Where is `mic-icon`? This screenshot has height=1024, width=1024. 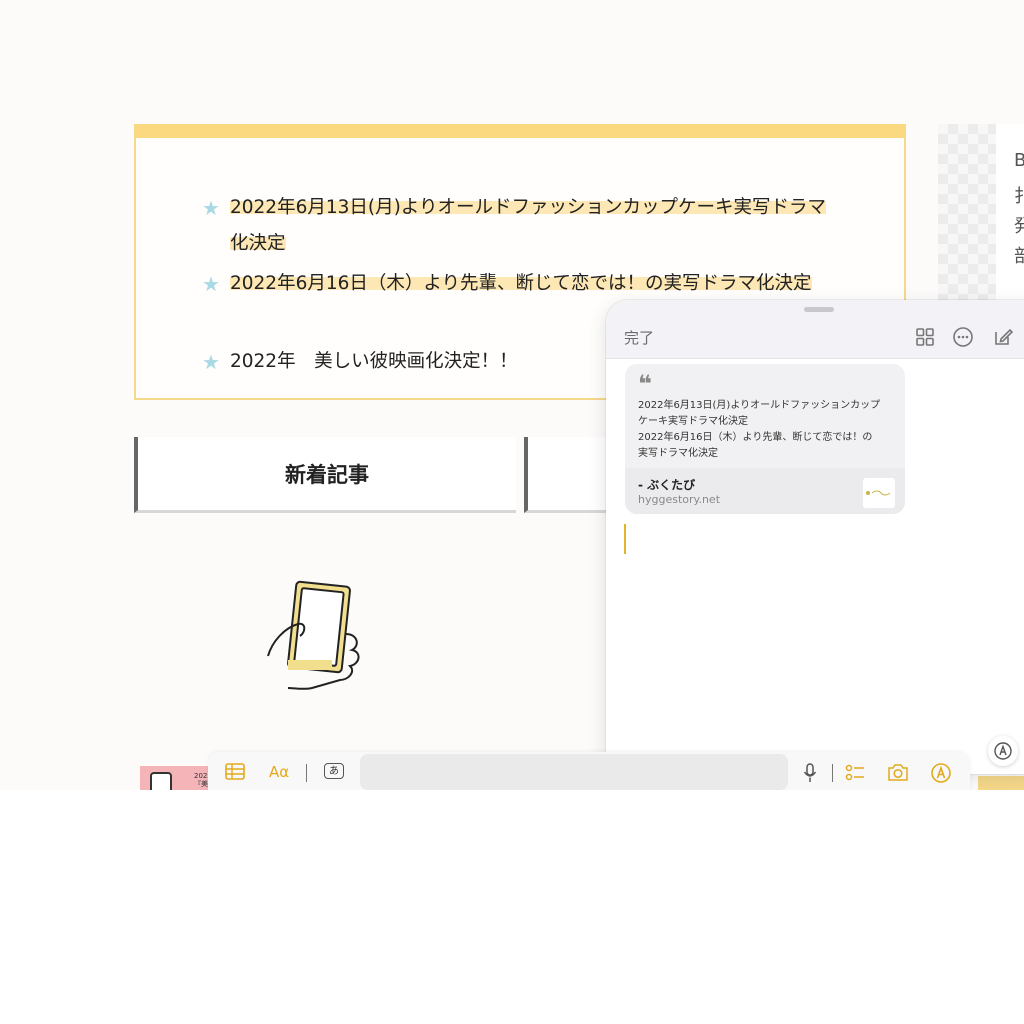
mic-icon is located at coordinates (810, 773).